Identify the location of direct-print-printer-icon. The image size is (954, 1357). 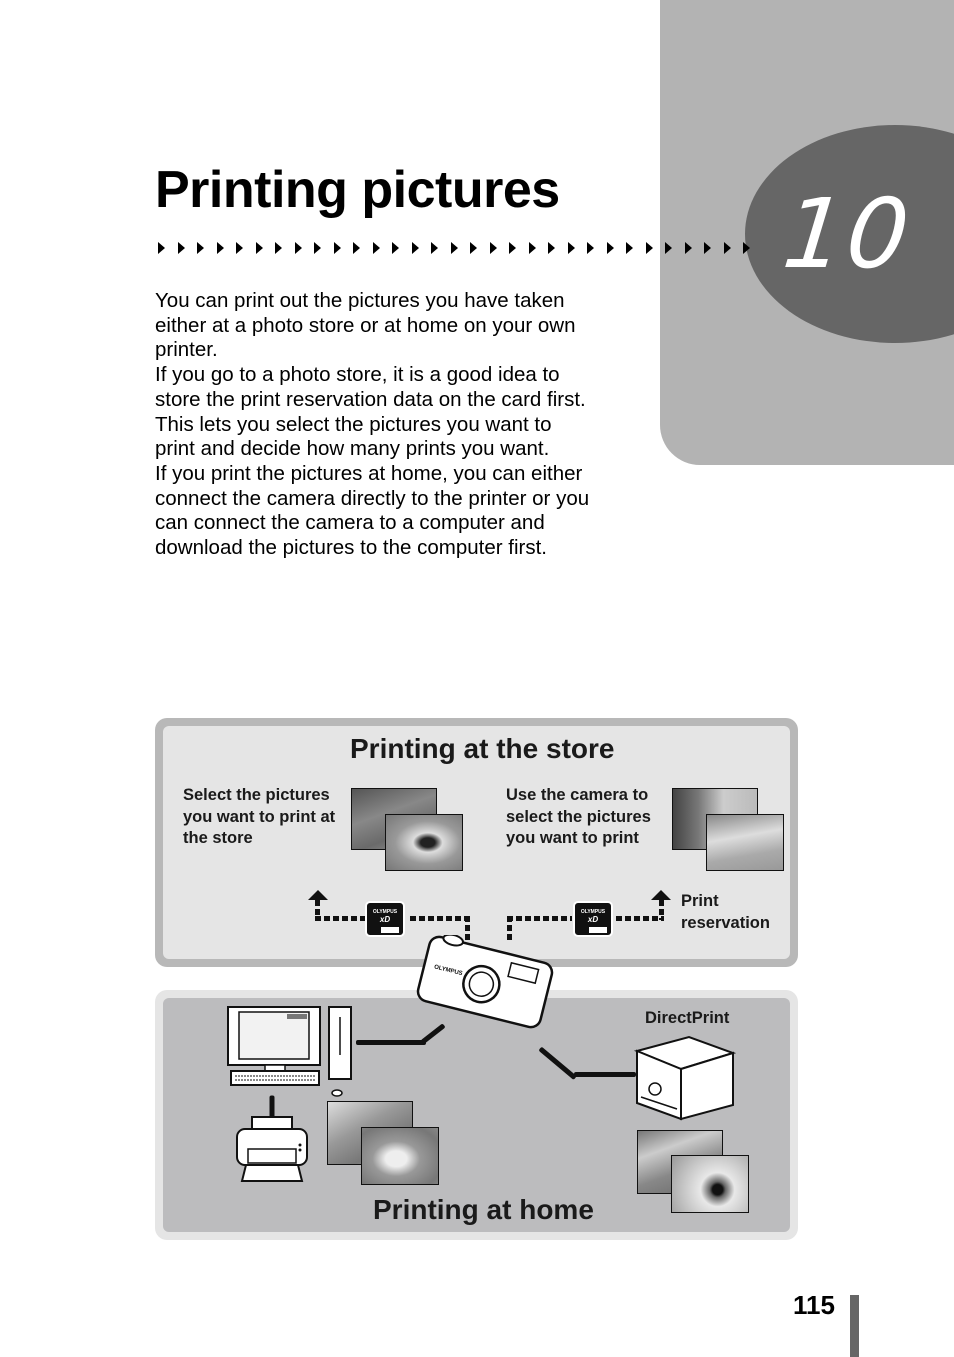
(685, 1078).